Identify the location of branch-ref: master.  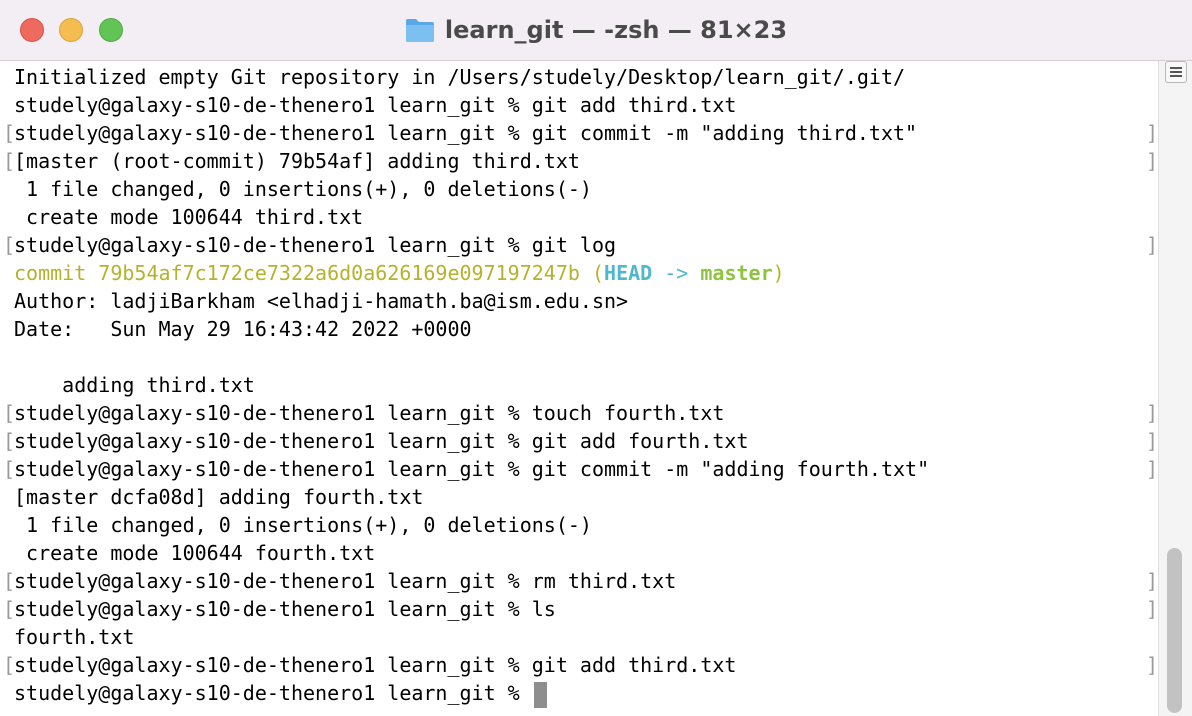
(736, 273).